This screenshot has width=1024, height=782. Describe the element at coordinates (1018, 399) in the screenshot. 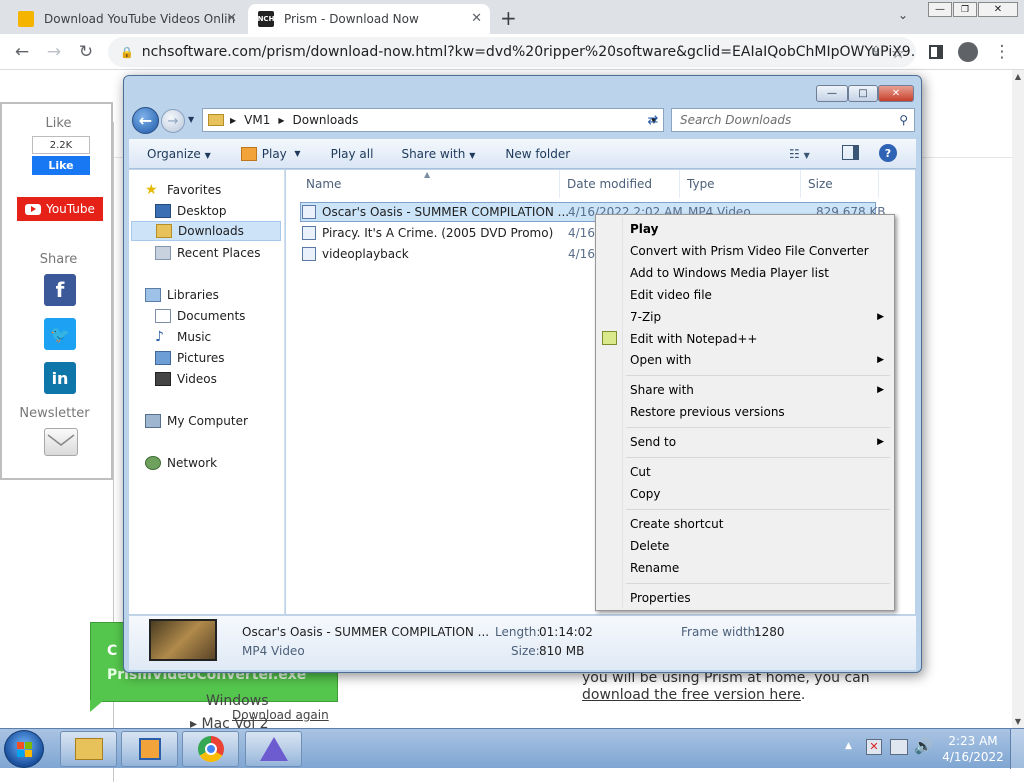

I see `page-scrollbar: ▲ ▼` at that location.